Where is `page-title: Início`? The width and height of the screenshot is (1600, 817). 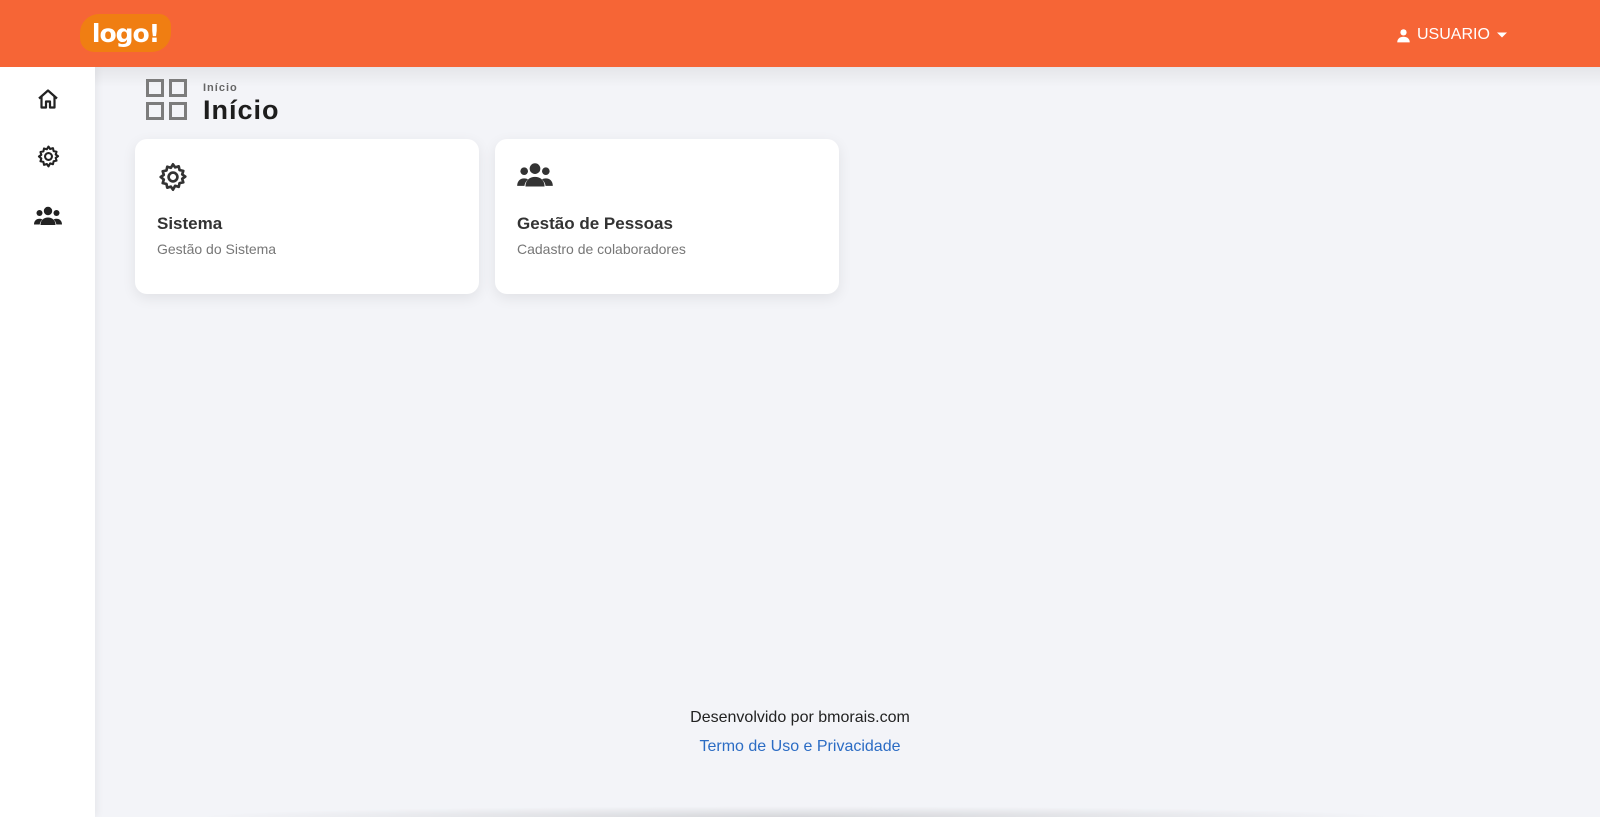
page-title: Início is located at coordinates (241, 110).